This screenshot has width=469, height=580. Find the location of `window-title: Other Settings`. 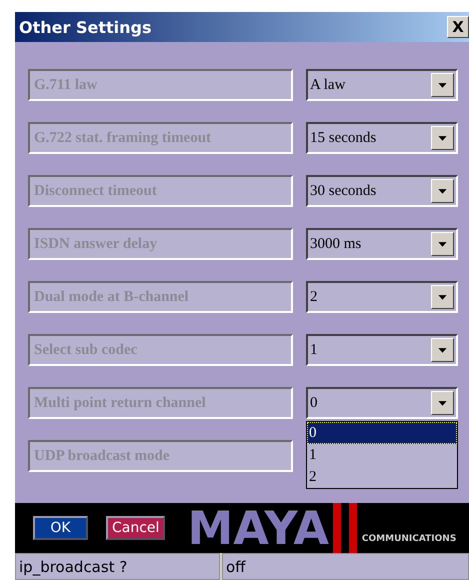

window-title: Other Settings is located at coordinates (85, 27).